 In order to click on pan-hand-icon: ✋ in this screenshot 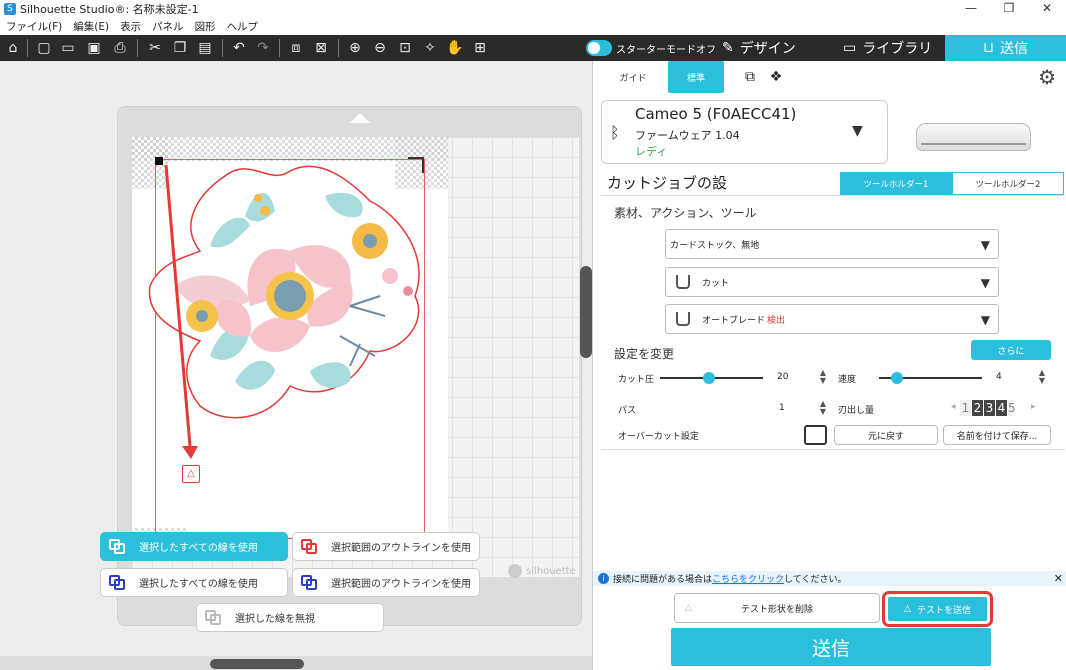, I will do `click(455, 48)`.